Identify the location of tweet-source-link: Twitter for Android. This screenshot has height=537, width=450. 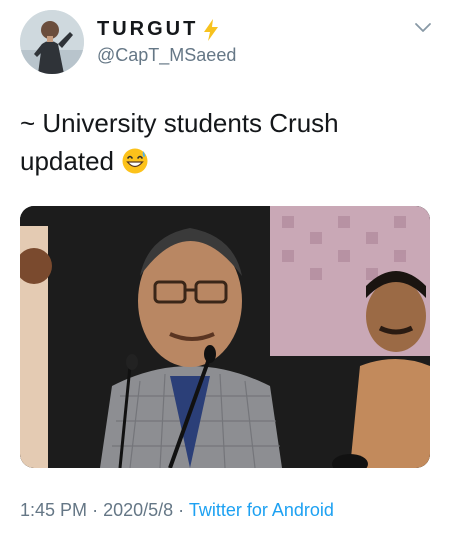
(261, 510).